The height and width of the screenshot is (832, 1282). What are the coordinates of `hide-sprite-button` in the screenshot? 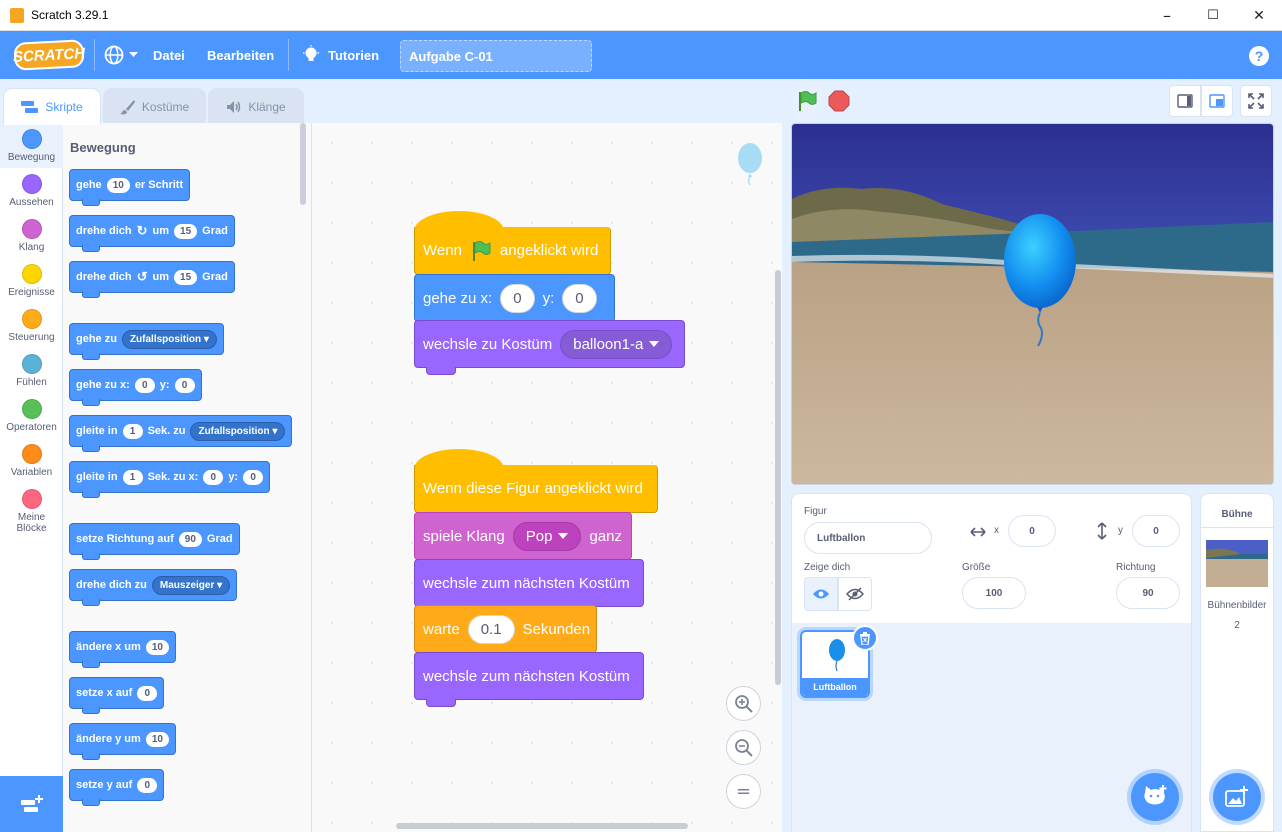 It's located at (855, 594).